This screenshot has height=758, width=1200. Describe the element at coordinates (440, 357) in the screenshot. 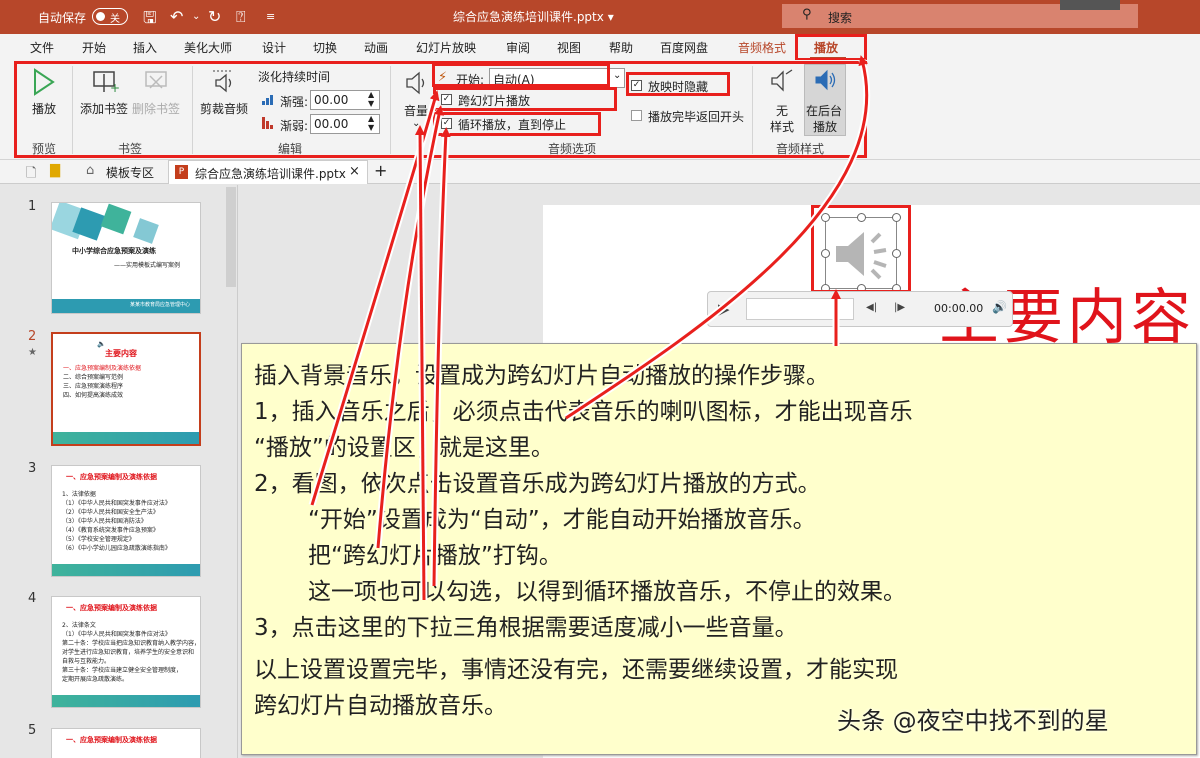

I see `arrow-to-loop-option` at that location.